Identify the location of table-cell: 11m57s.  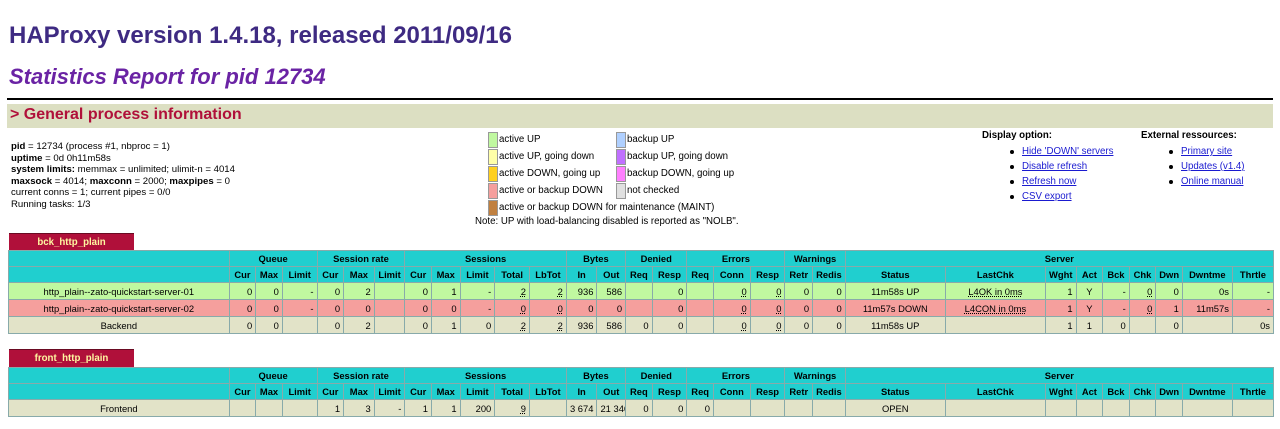
(1207, 308).